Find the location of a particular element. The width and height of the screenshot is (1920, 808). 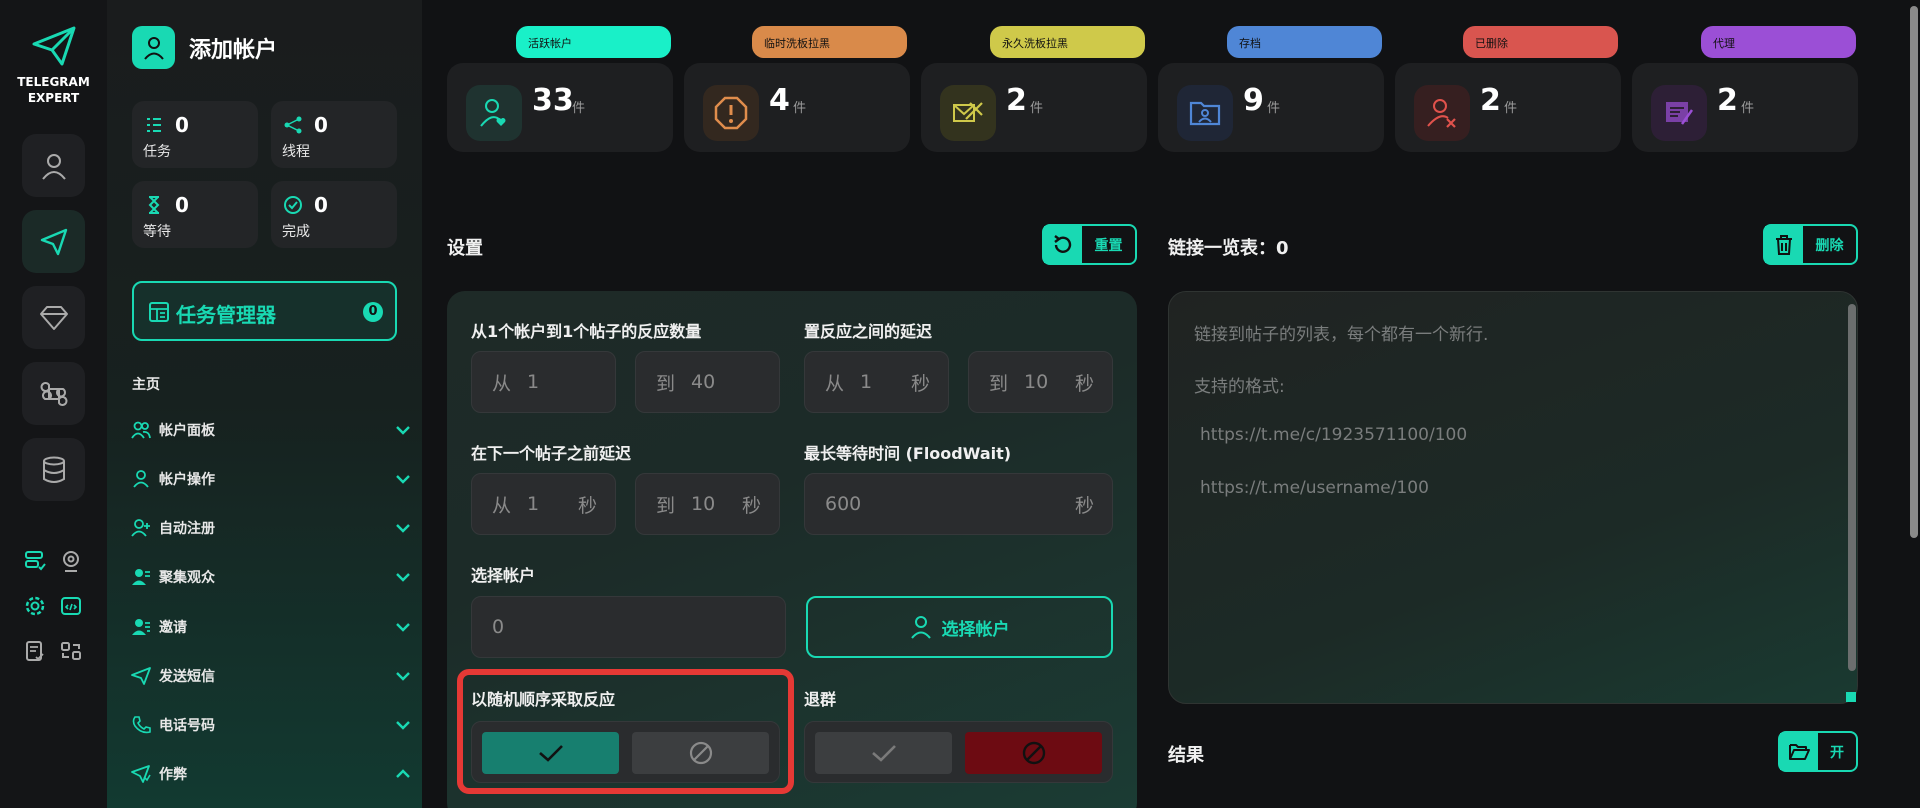

results-title: 结果 is located at coordinates (1186, 755).